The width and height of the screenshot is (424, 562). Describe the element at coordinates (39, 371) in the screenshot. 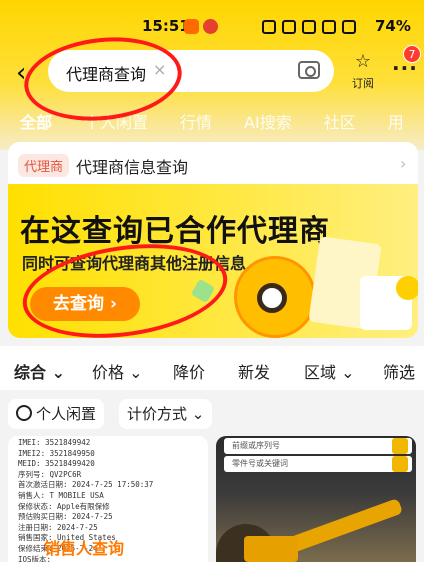

I see `filter-comprehensive: 综合 ⌄` at that location.